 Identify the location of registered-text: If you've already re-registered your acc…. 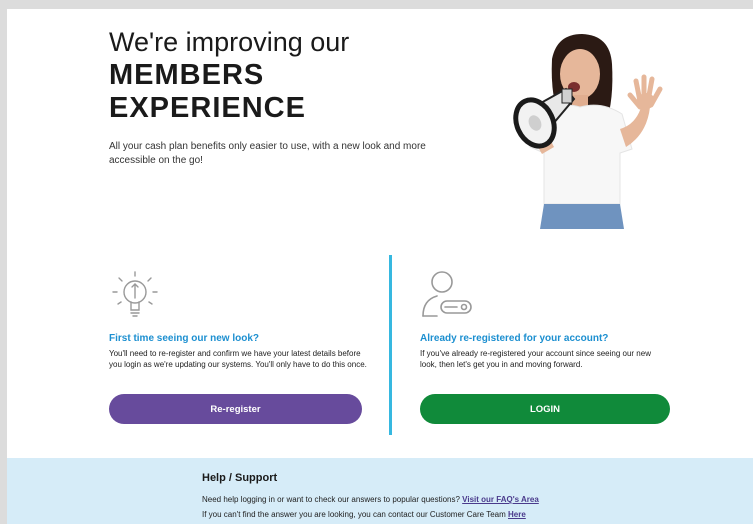
(535, 359).